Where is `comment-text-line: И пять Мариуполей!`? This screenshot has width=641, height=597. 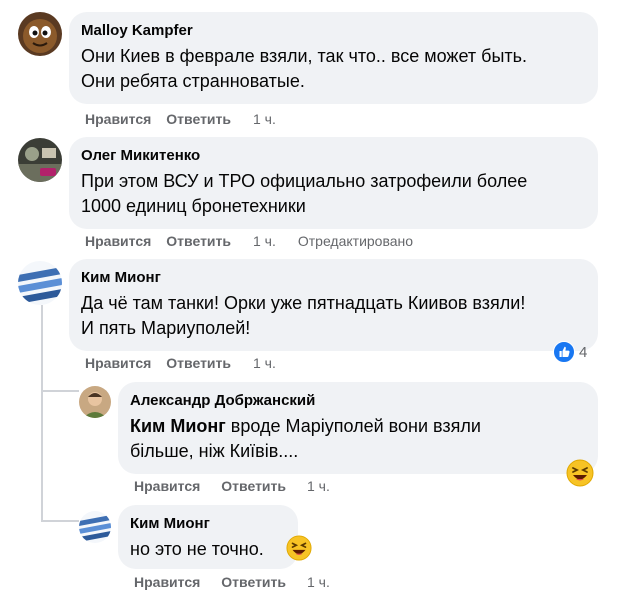
comment-text-line: И пять Мариуполей! is located at coordinates (166, 328).